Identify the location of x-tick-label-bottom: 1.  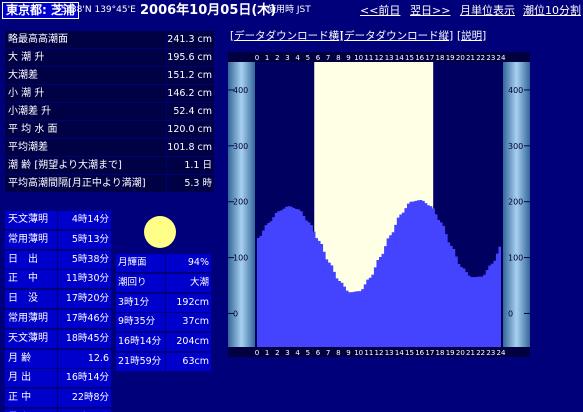
(267, 353).